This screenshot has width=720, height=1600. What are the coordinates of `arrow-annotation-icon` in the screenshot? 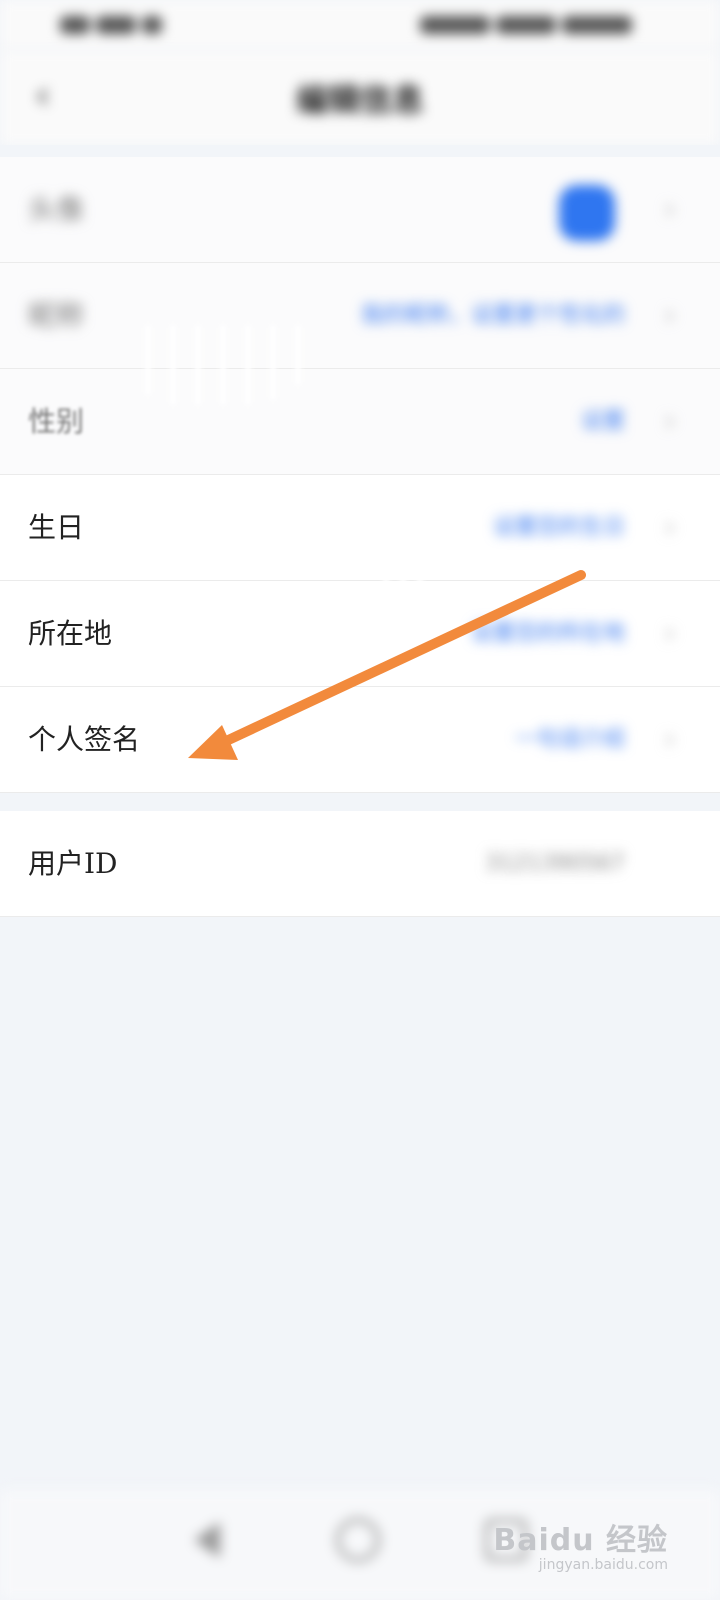 It's located at (387, 665).